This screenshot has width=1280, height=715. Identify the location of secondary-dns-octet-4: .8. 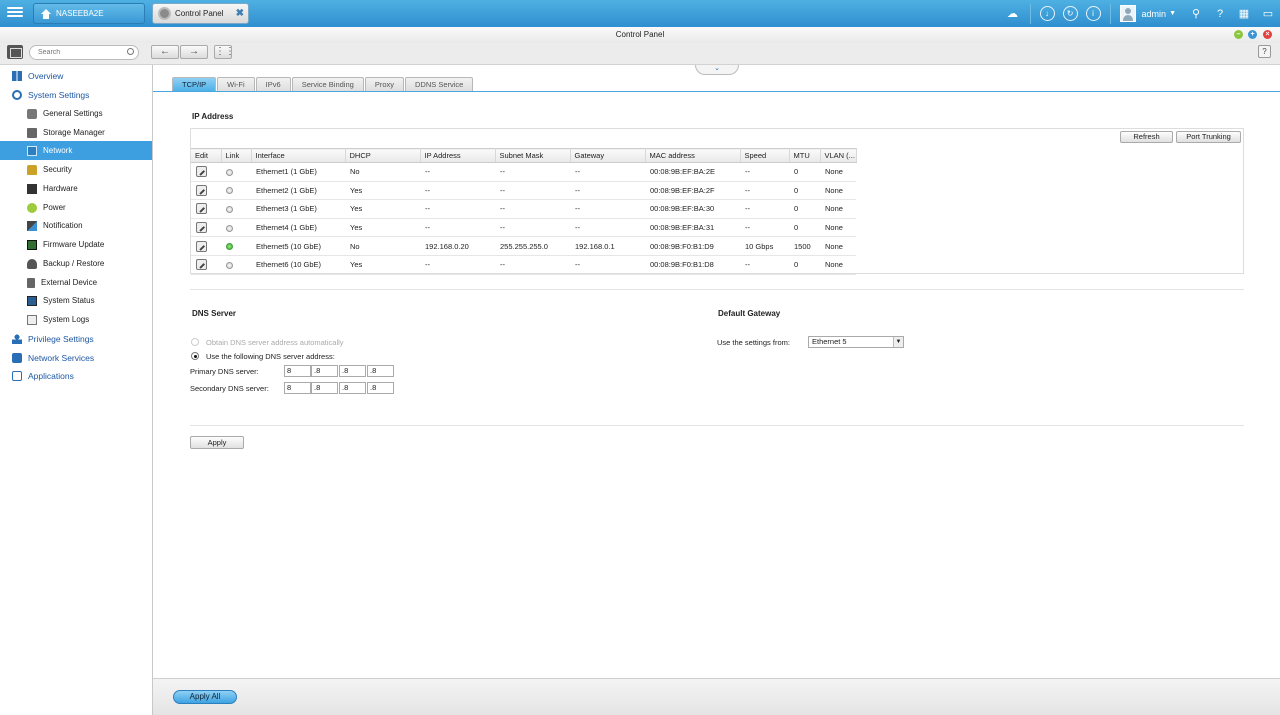
(380, 388).